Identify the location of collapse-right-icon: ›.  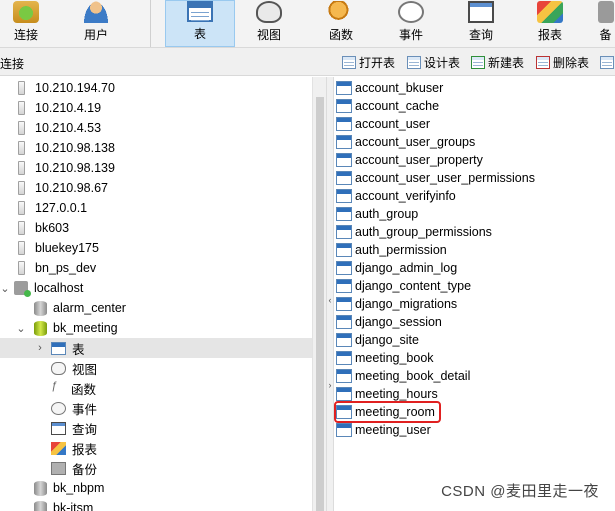
(330, 385).